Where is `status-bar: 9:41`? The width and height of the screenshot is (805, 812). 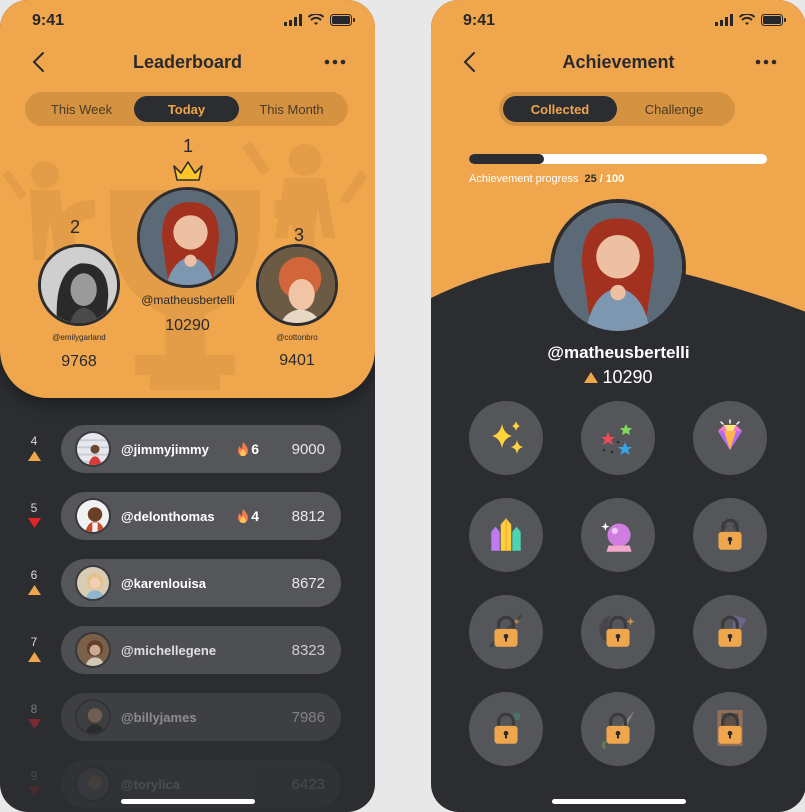 status-bar: 9:41 is located at coordinates (618, 22).